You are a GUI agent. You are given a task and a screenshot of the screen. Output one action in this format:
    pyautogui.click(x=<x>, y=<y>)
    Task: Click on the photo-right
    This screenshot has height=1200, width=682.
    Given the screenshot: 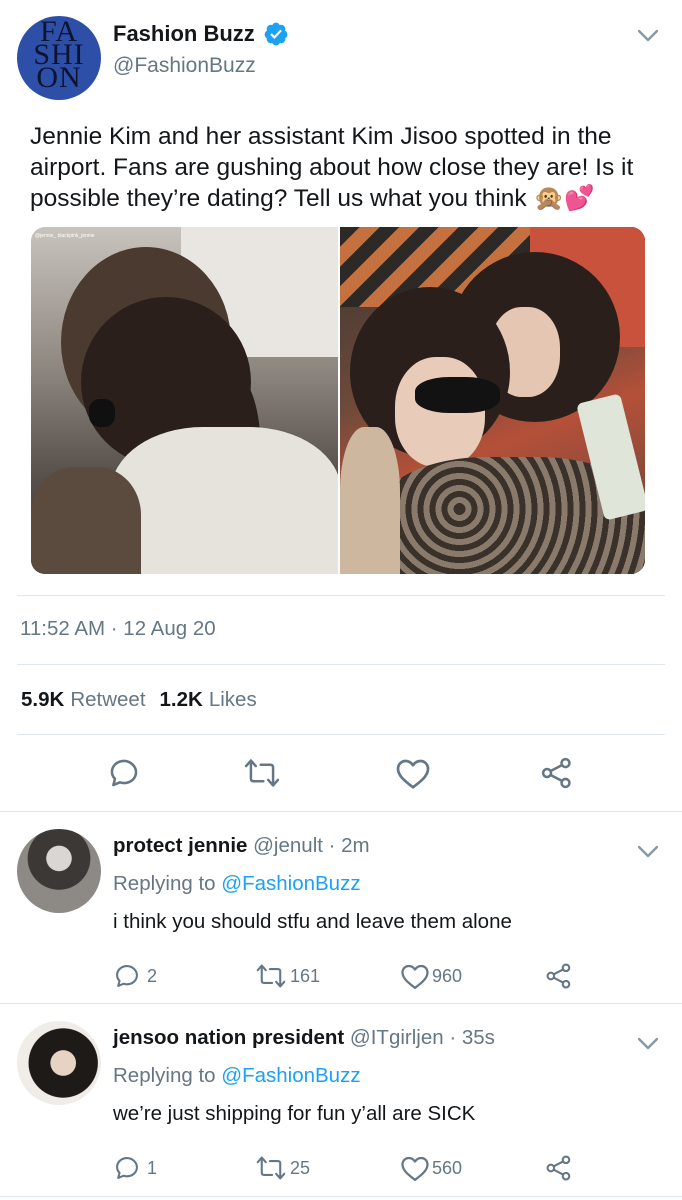 What is the action you would take?
    pyautogui.click(x=492, y=400)
    